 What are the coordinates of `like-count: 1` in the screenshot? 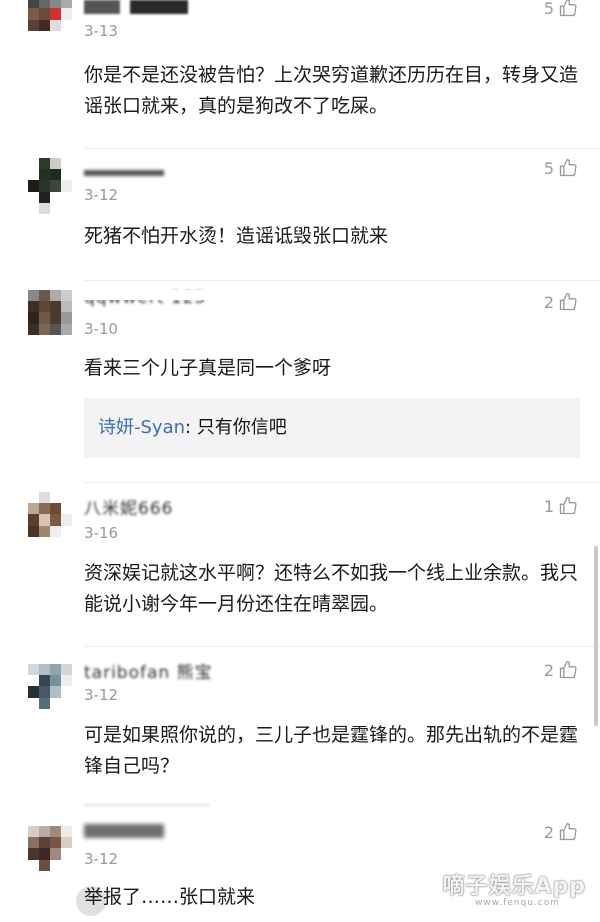 It's located at (548, 506).